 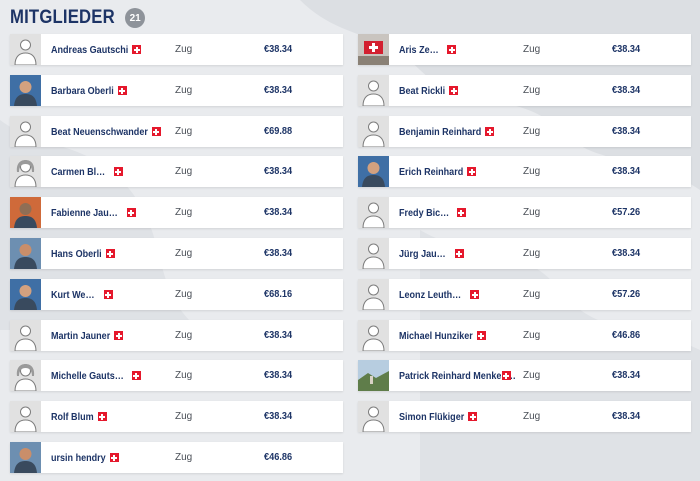 What do you see at coordinates (439, 294) in the screenshot?
I see `member-name: Leonz Leuthard` at bounding box center [439, 294].